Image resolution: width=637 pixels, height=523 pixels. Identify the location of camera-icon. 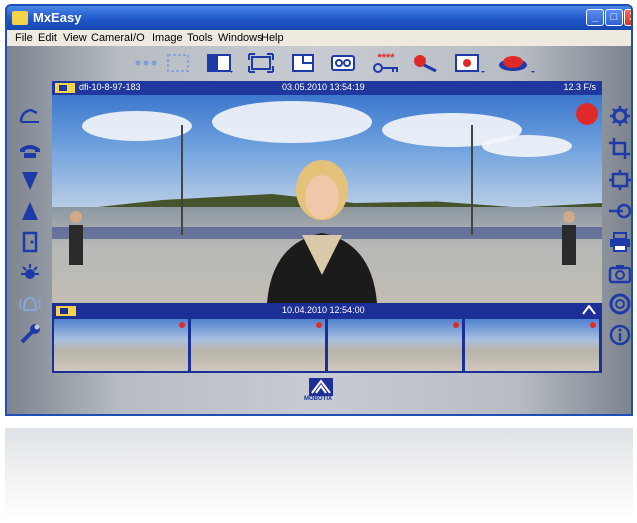
(619, 273).